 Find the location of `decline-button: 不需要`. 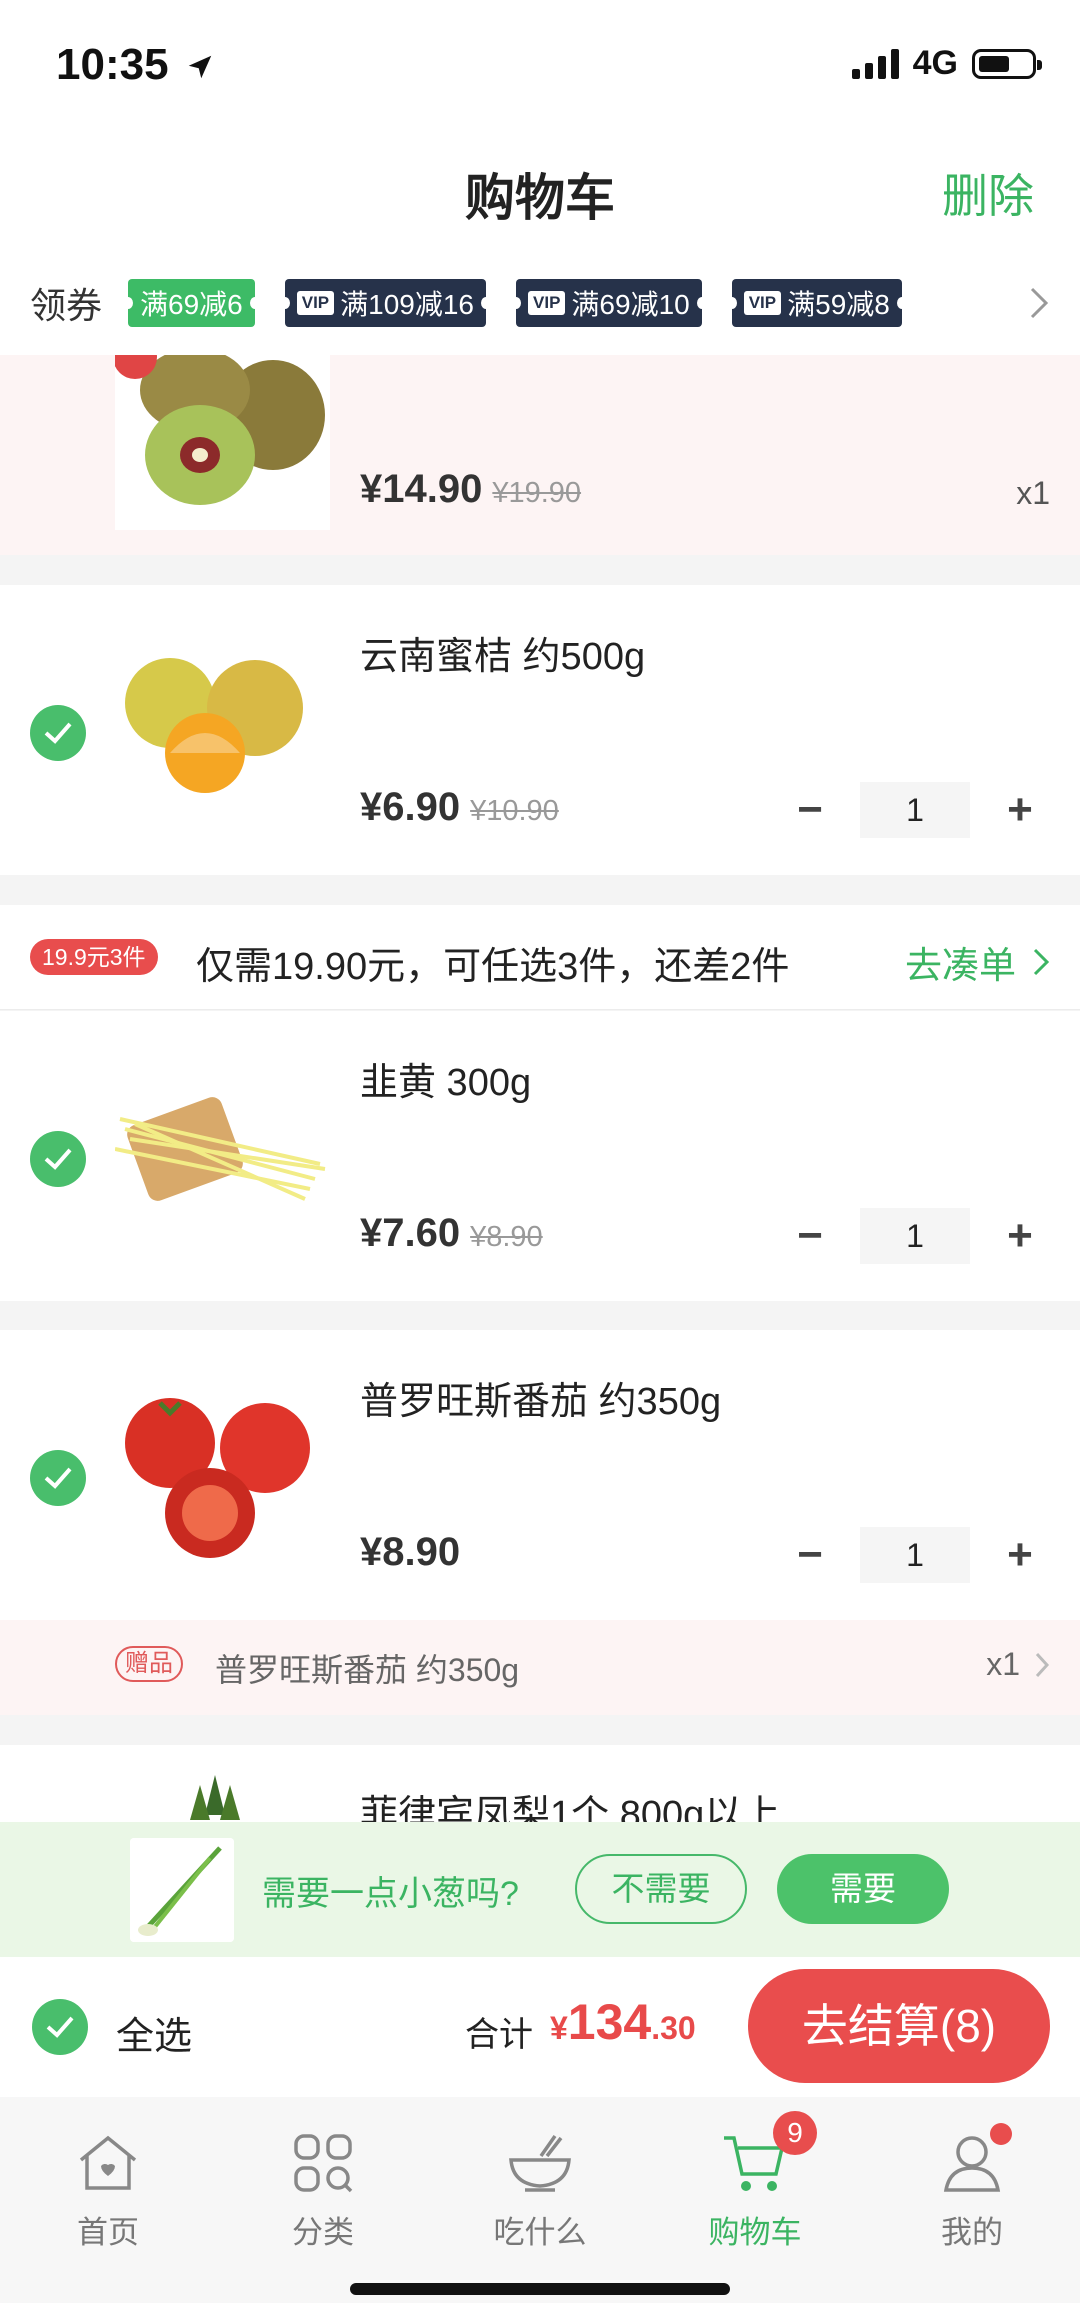

decline-button: 不需要 is located at coordinates (661, 1889).